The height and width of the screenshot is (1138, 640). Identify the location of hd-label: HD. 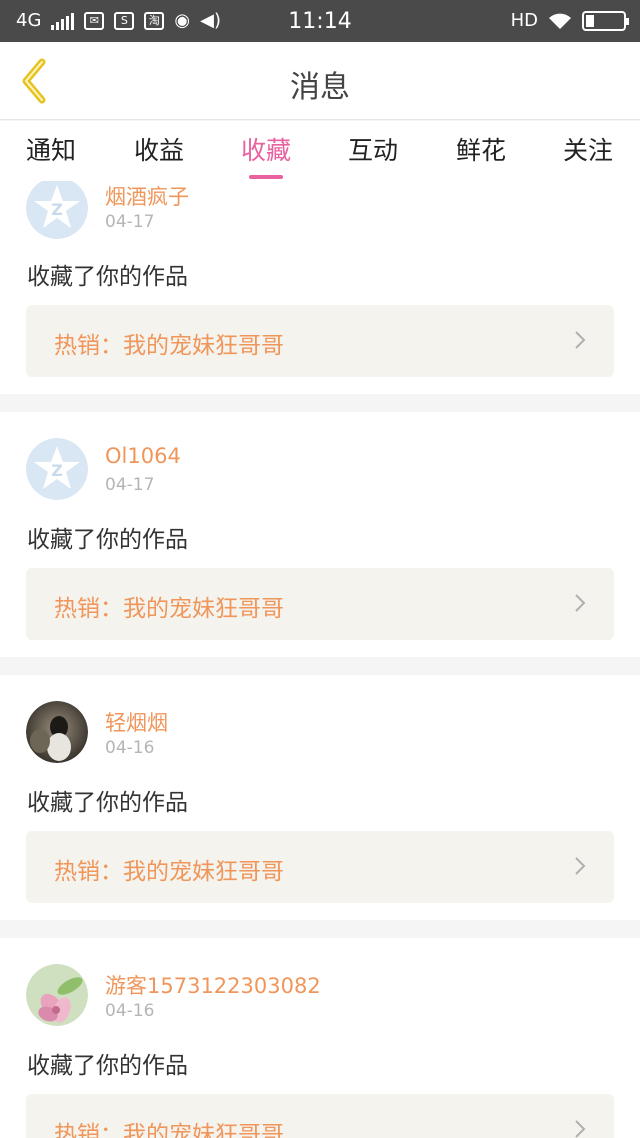
(524, 20).